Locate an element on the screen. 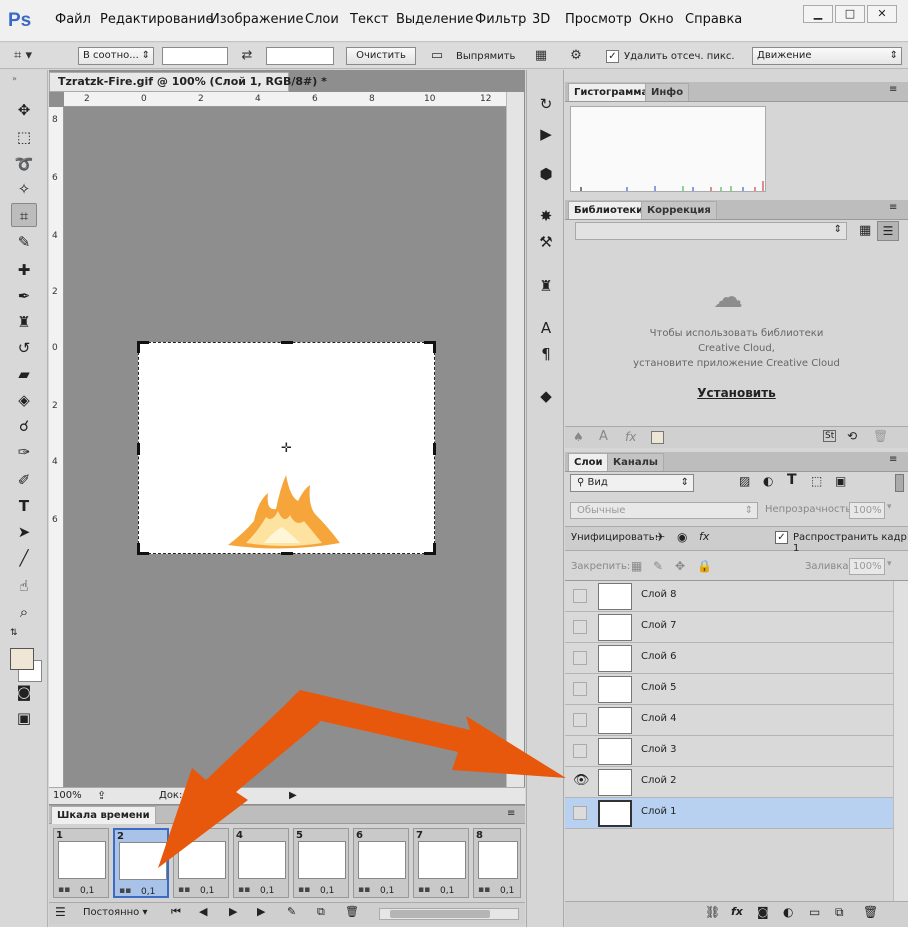 The width and height of the screenshot is (908, 927). new-layer-icon: ⧉ is located at coordinates (839, 912).